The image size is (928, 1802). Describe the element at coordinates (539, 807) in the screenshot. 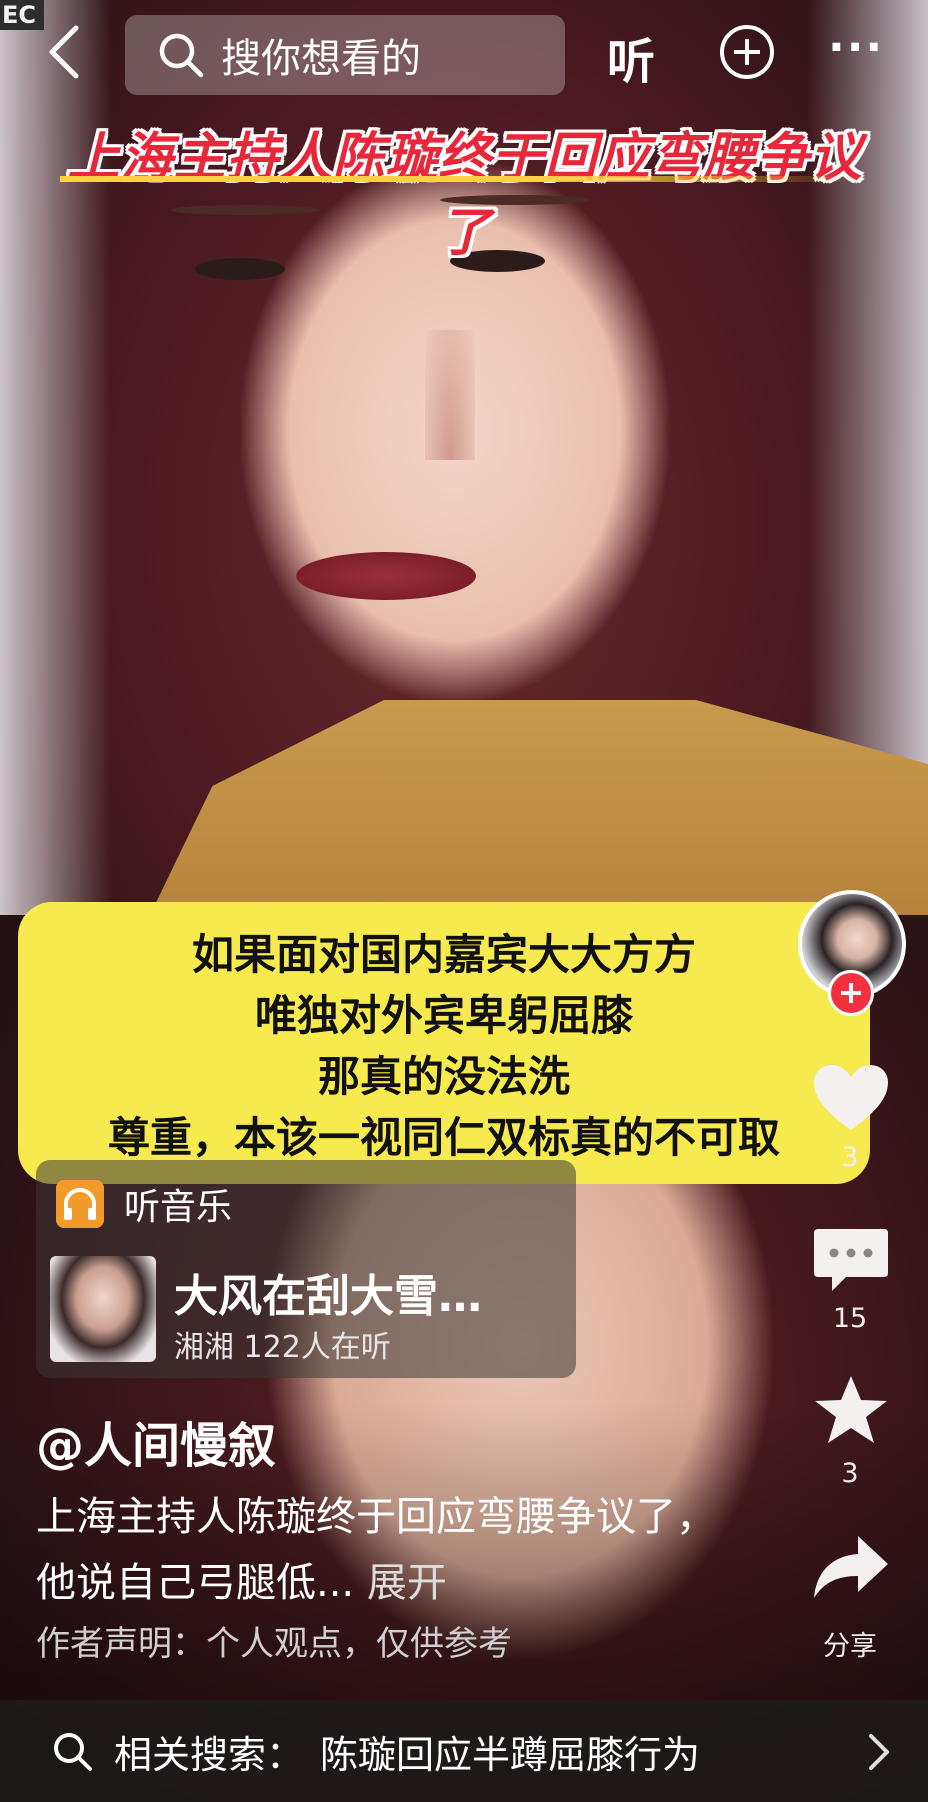

I see `jacket` at that location.